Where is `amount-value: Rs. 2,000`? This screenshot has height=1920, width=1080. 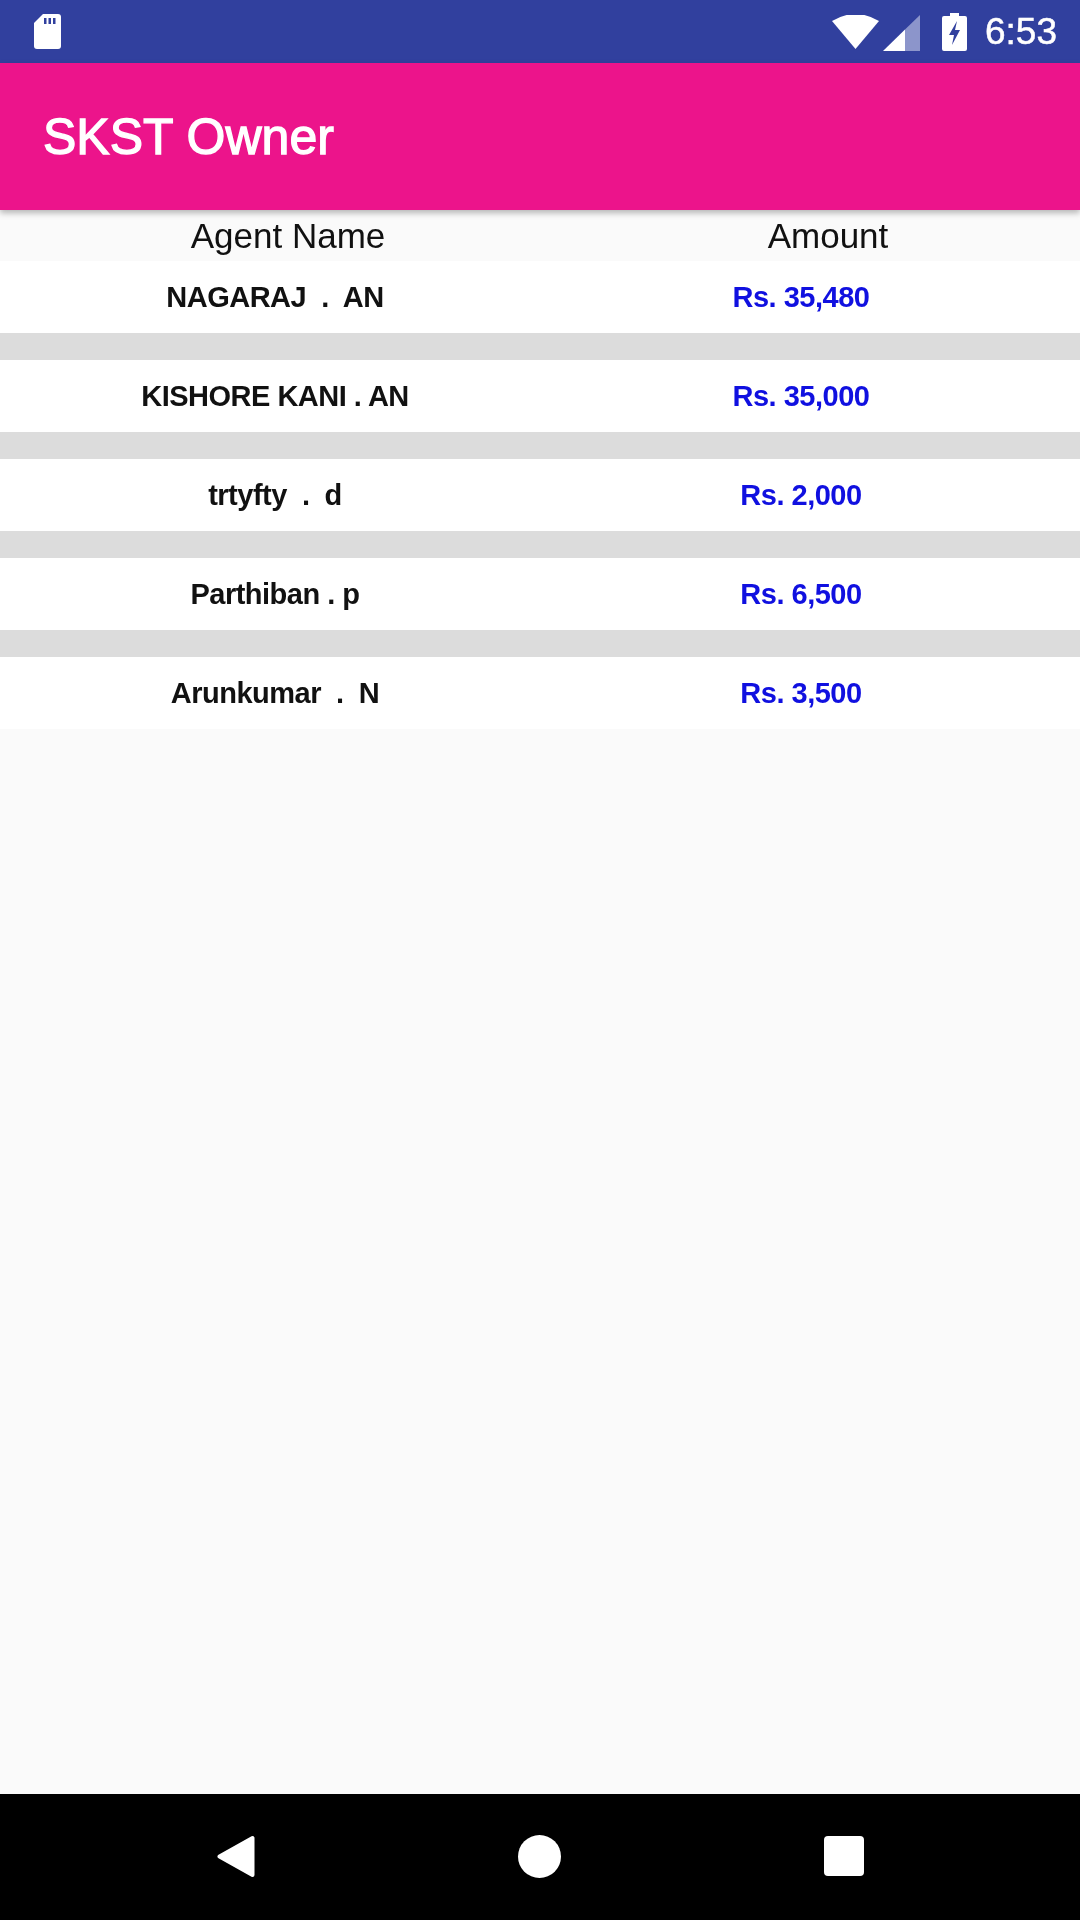
amount-value: Rs. 2,000 is located at coordinates (801, 495).